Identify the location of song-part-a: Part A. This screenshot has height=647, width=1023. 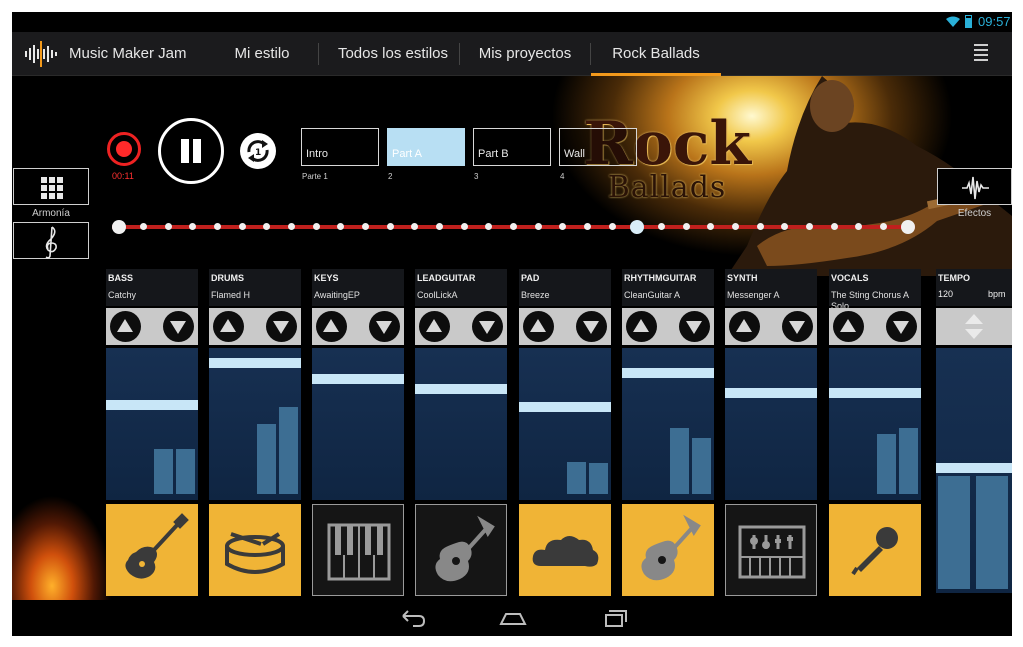
(426, 147).